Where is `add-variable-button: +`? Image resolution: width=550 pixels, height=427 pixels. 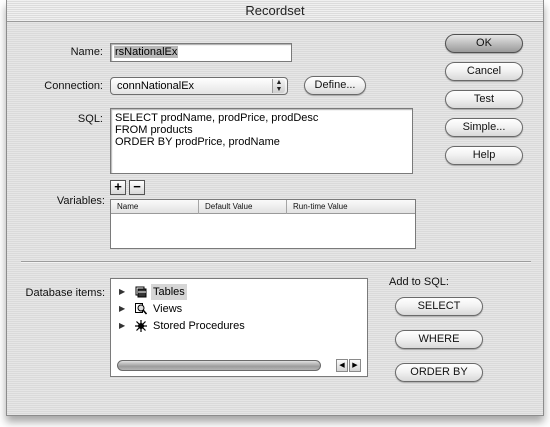
add-variable-button: + is located at coordinates (118, 187).